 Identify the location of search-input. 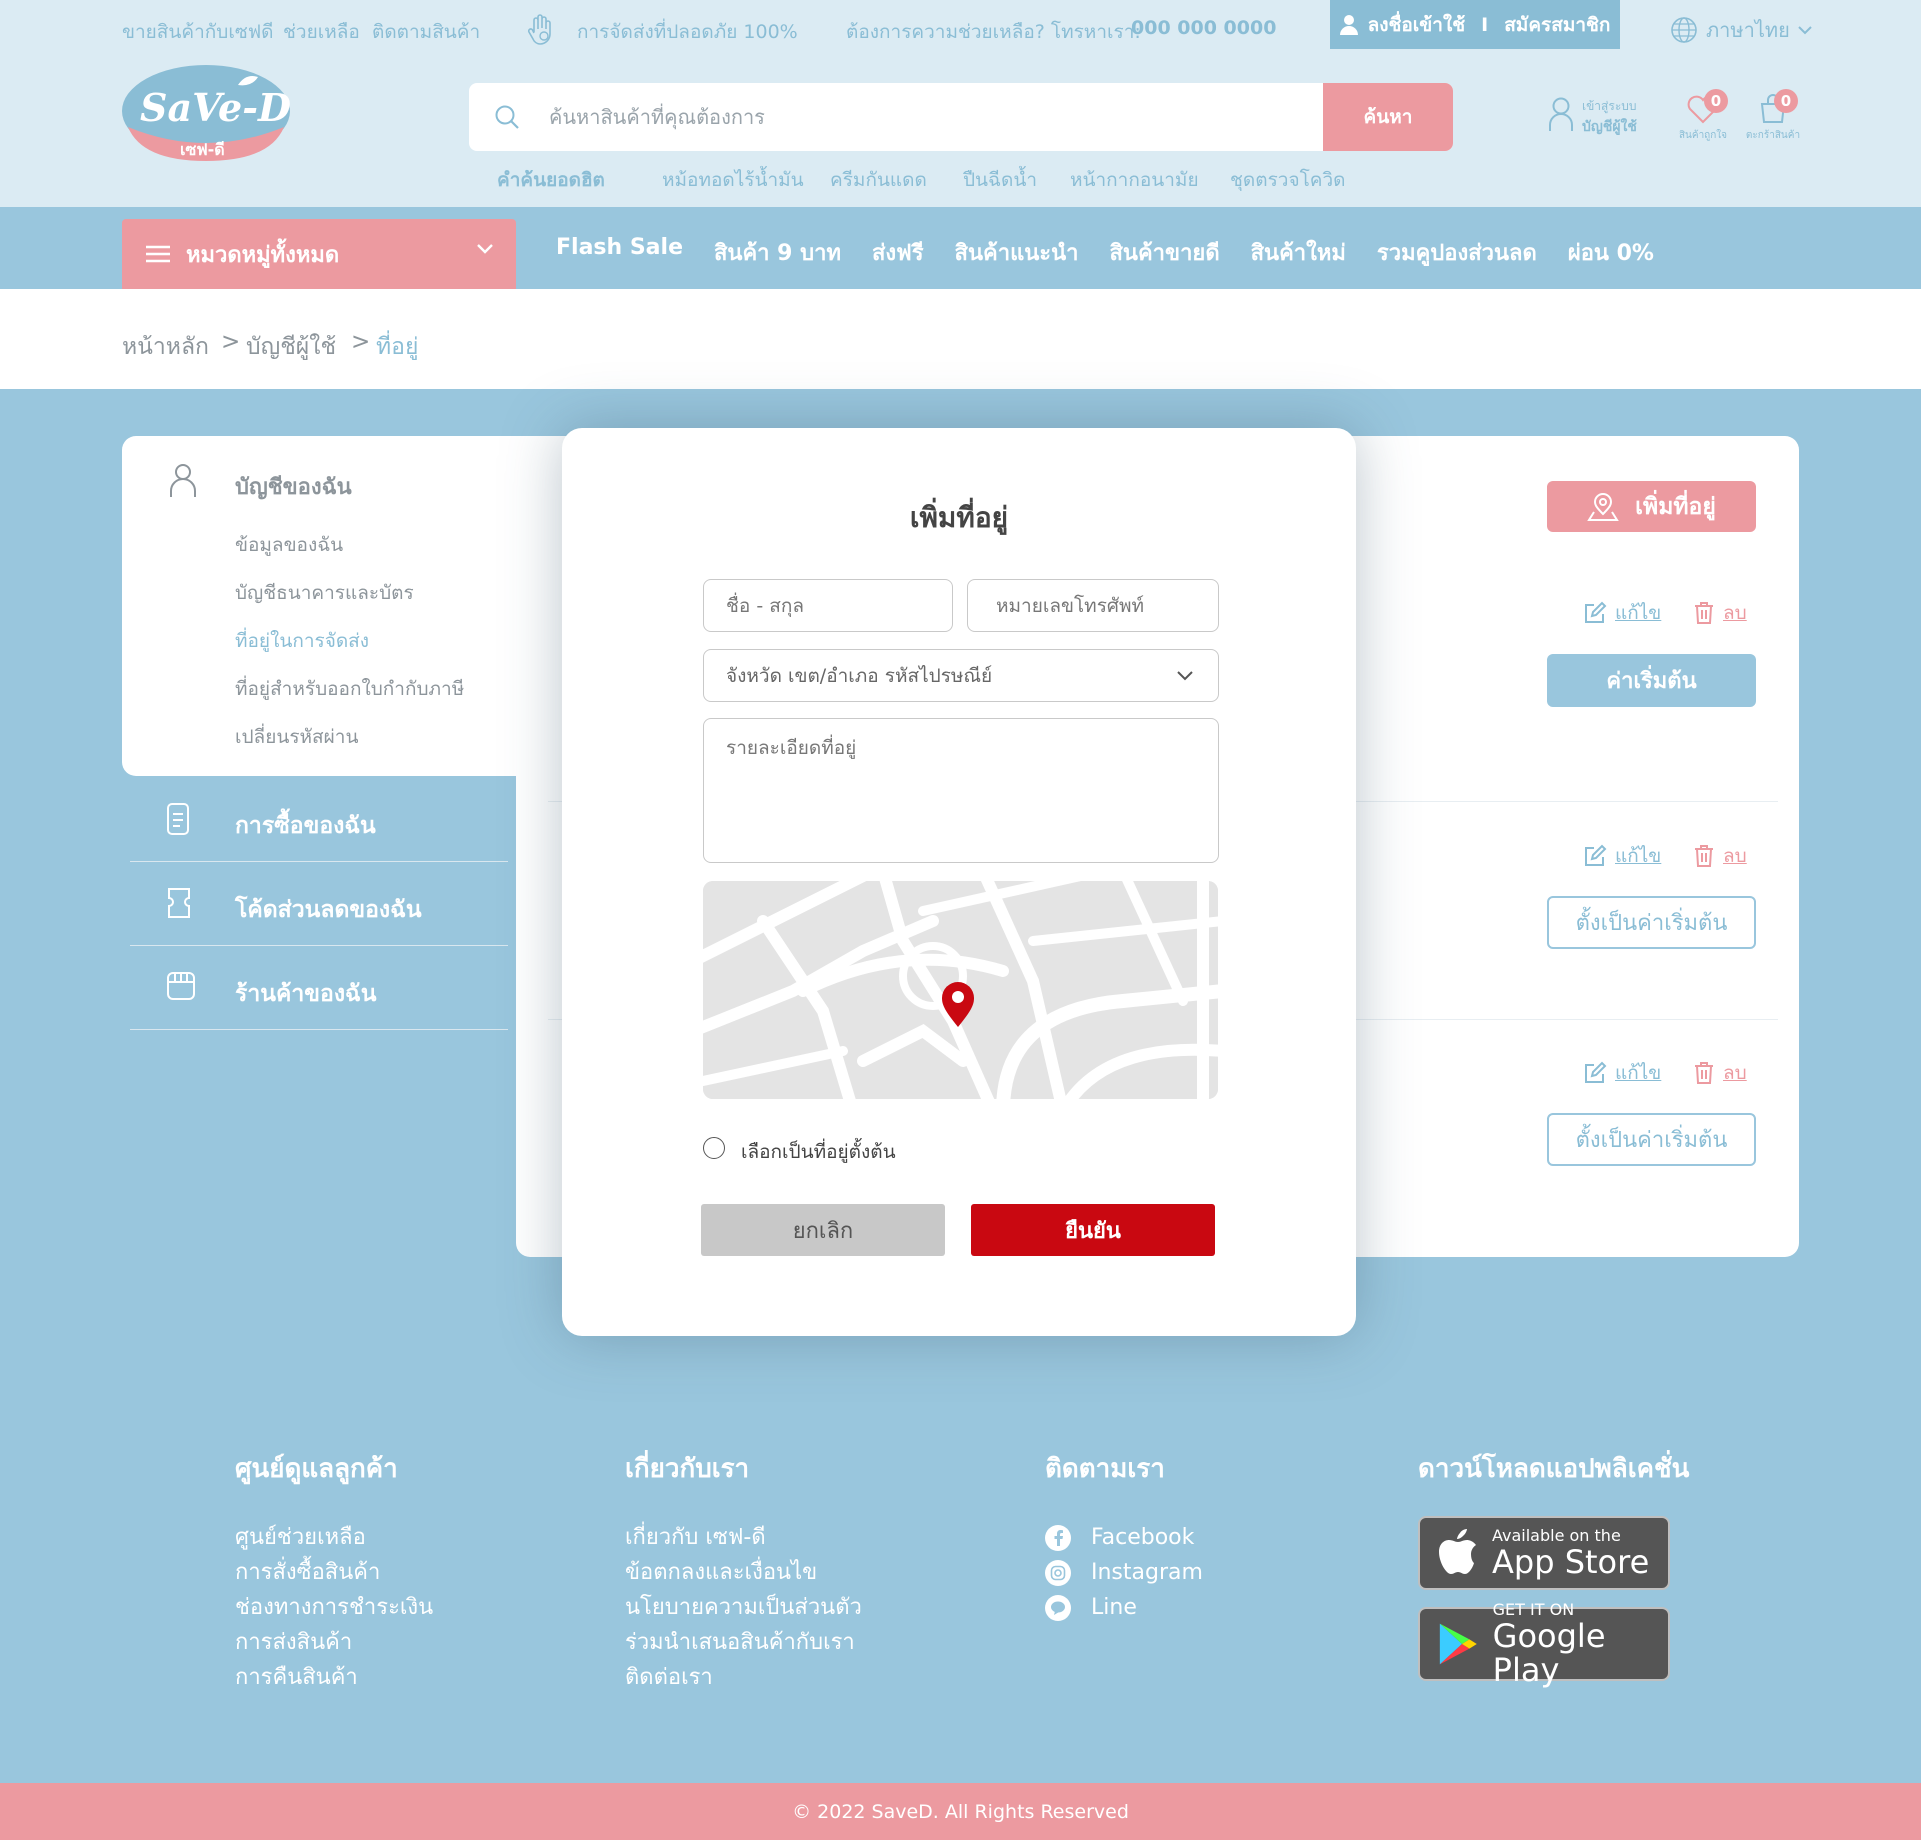
(939, 117).